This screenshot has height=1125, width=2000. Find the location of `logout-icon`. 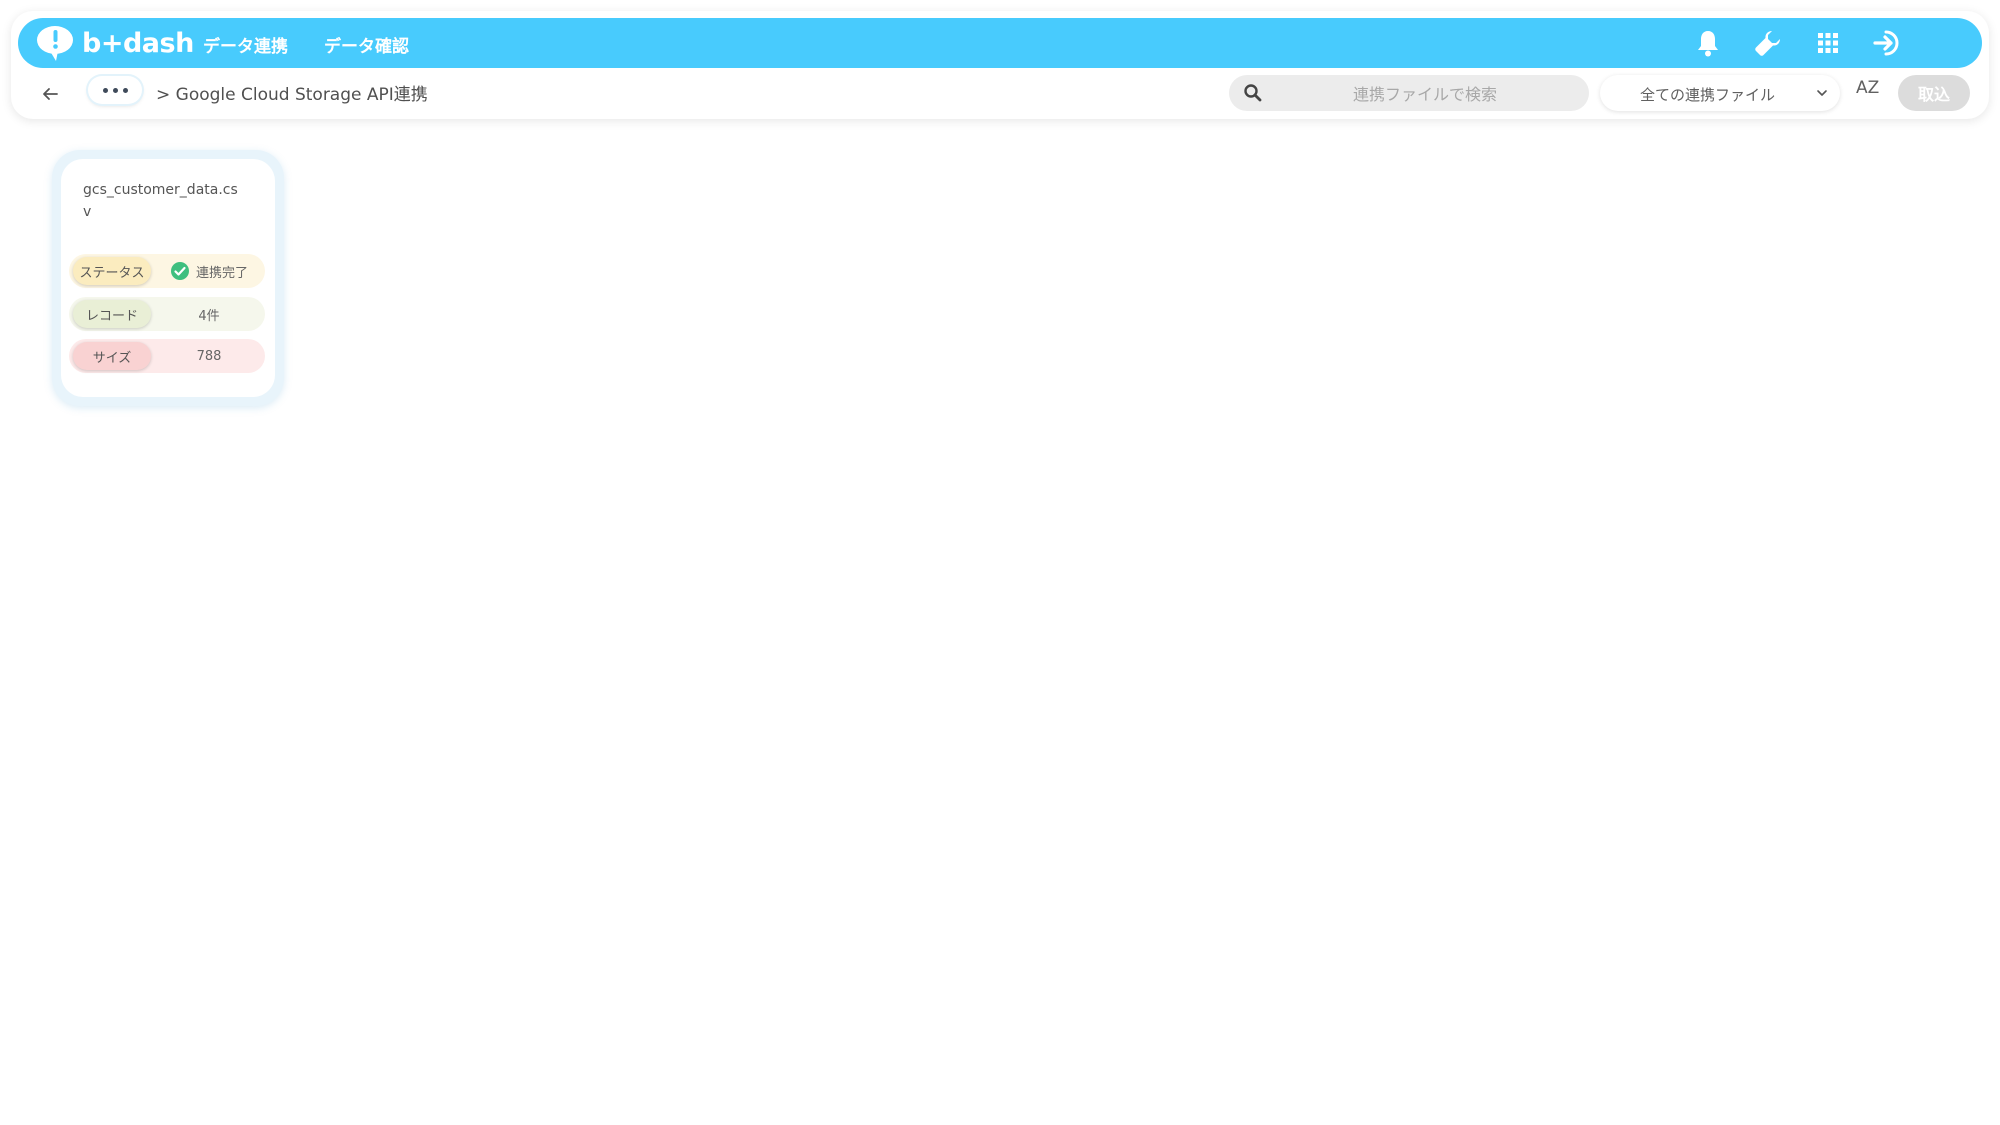

logout-icon is located at coordinates (1888, 43).